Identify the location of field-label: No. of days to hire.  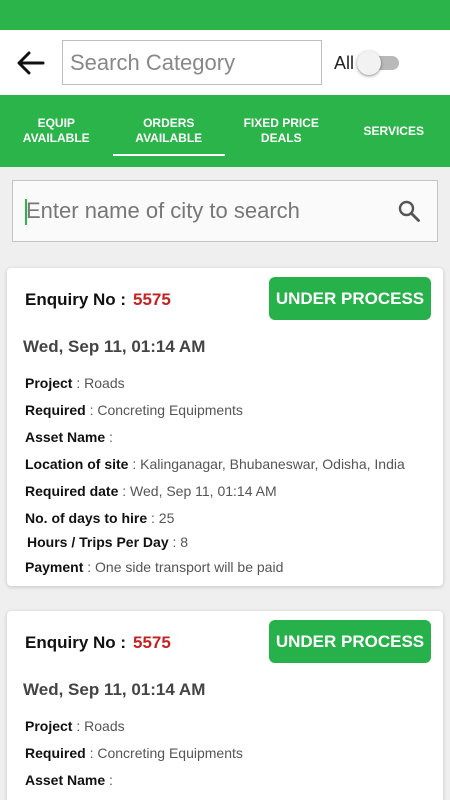
(86, 518).